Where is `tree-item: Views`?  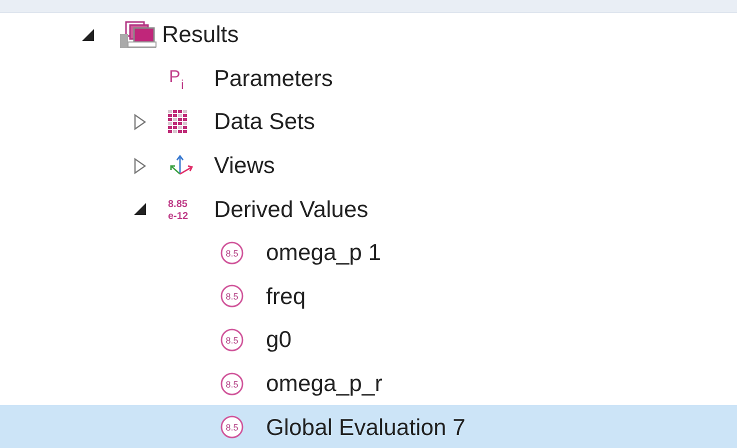
tree-item: Views is located at coordinates (368, 166).